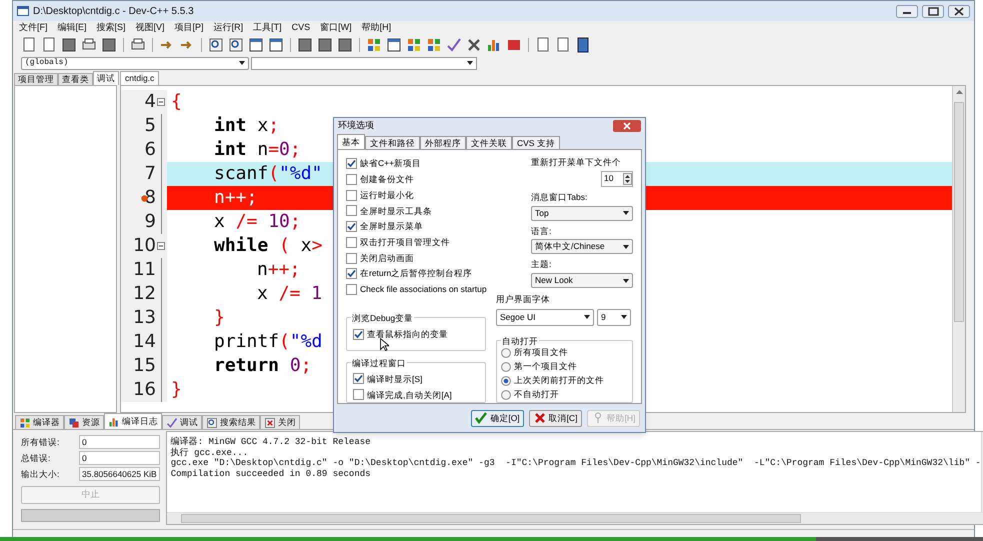  What do you see at coordinates (189, 28) in the screenshot?
I see `menu-item: 项目[P]` at bounding box center [189, 28].